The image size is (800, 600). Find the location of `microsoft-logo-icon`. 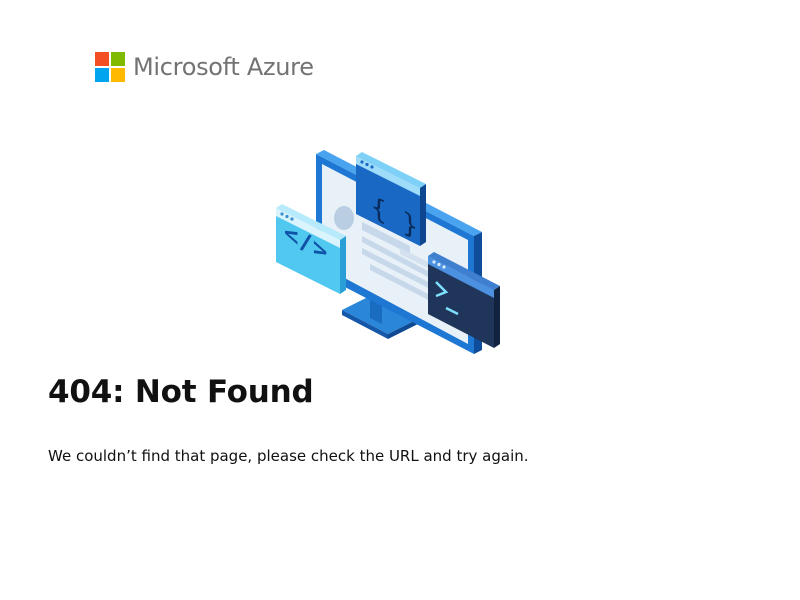

microsoft-logo-icon is located at coordinates (110, 67).